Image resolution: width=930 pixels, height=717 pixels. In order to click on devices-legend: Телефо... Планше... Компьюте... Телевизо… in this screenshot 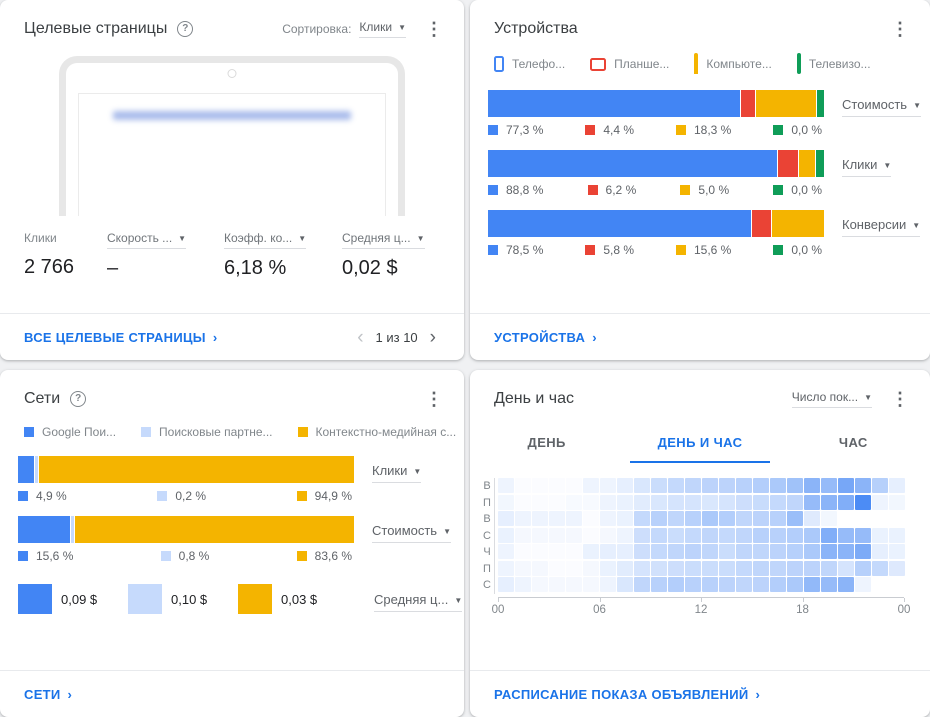, I will do `click(700, 57)`.